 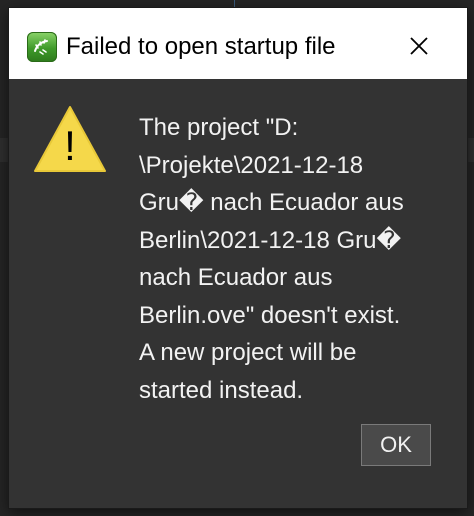 What do you see at coordinates (70, 145) in the screenshot?
I see `warning-symbol: !` at bounding box center [70, 145].